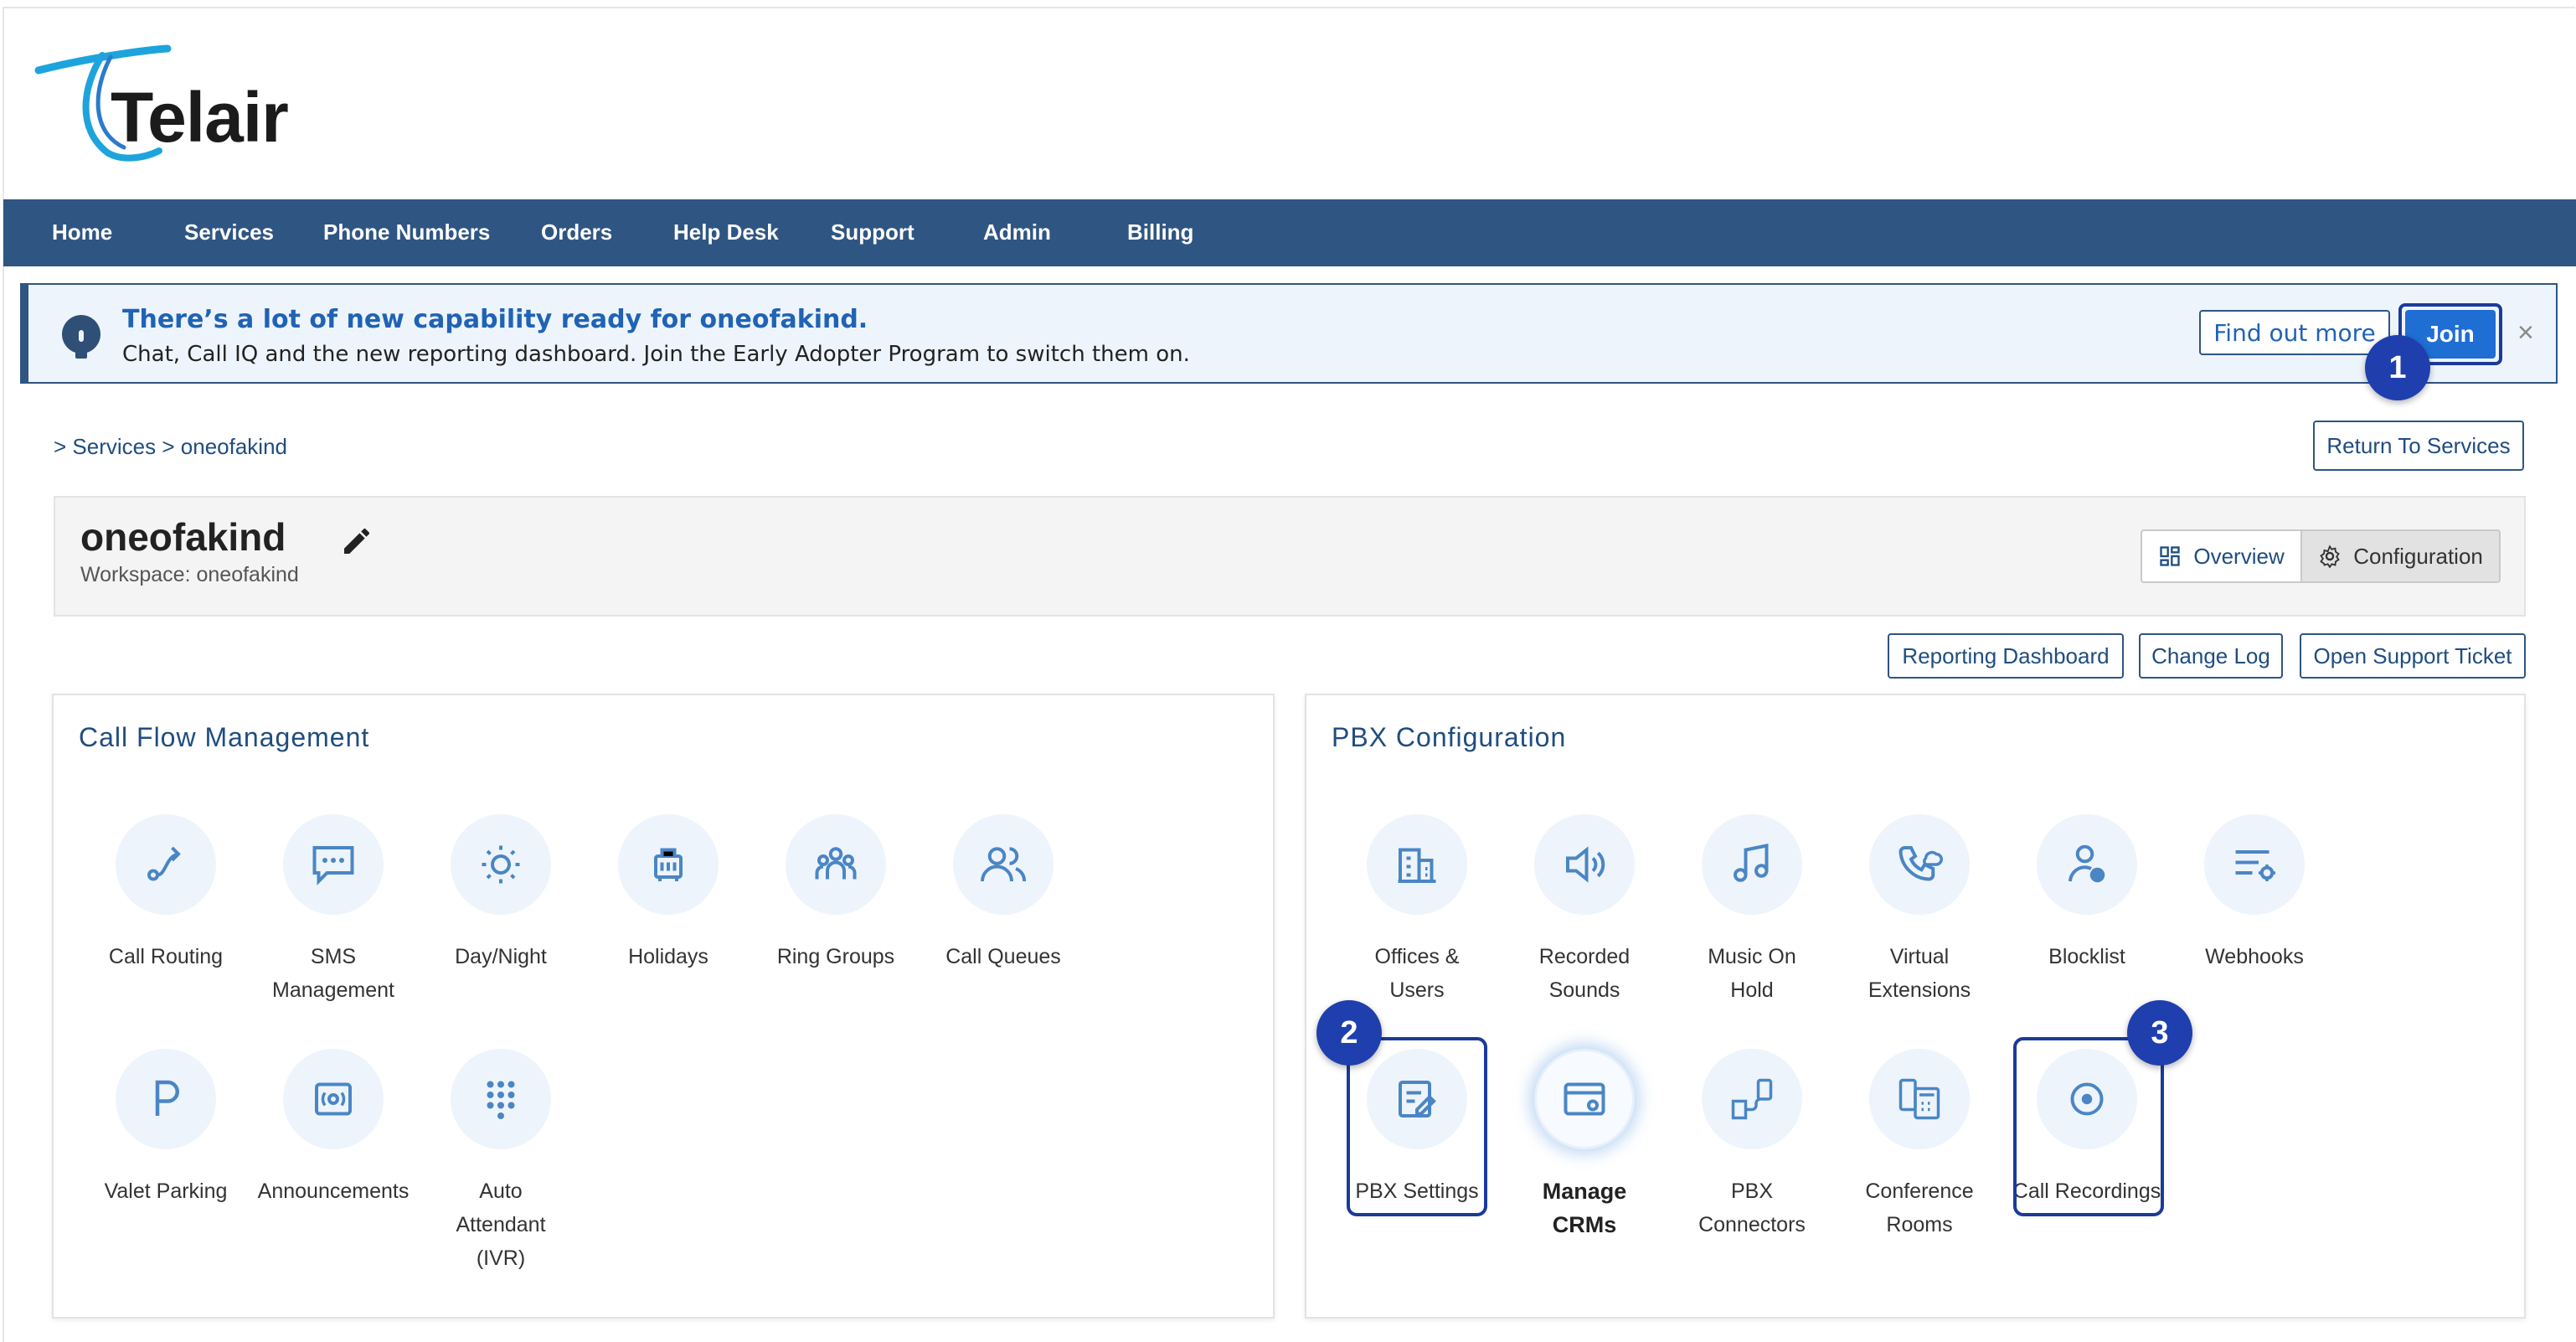 This screenshot has width=2576, height=1342. What do you see at coordinates (2397, 368) in the screenshot?
I see `step-badge-1: 1` at bounding box center [2397, 368].